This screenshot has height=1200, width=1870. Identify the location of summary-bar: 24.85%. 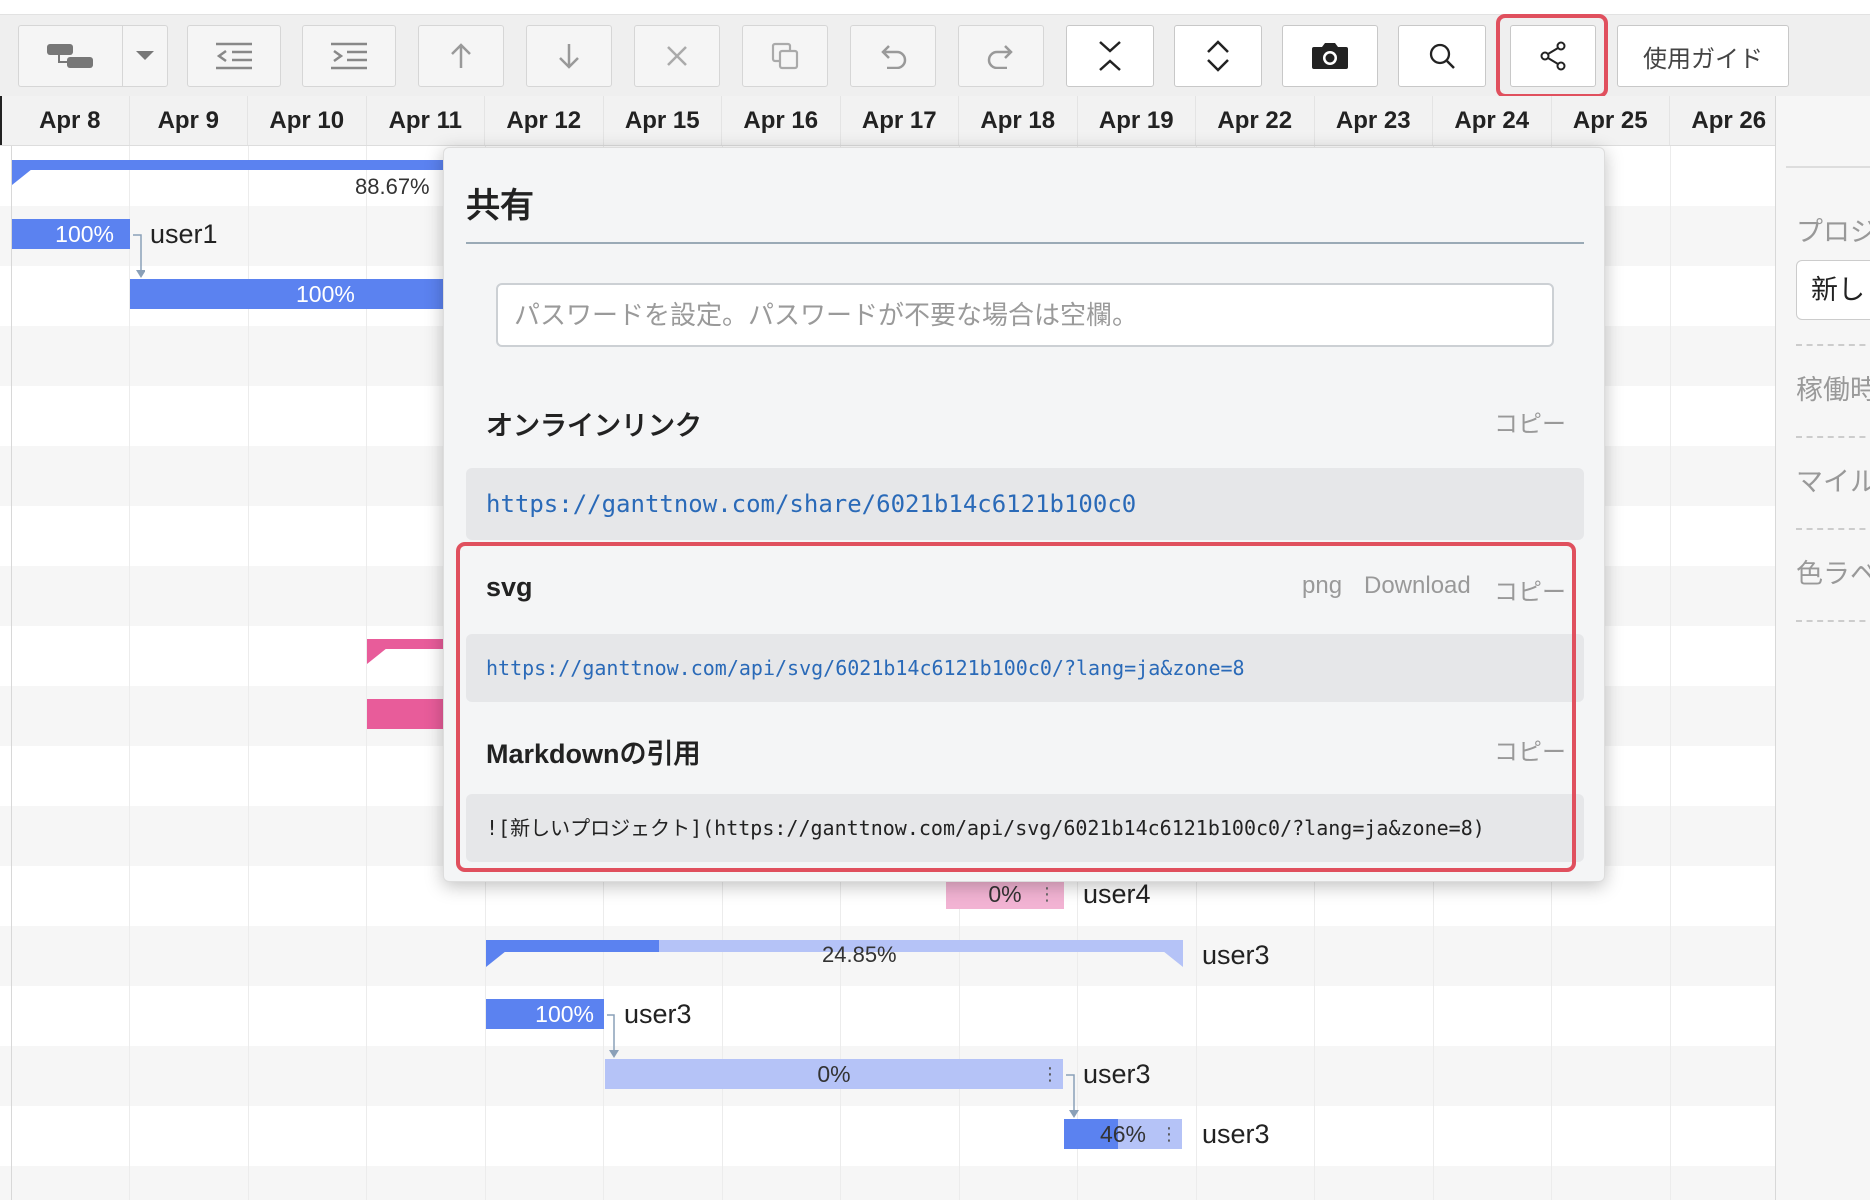
(834, 954).